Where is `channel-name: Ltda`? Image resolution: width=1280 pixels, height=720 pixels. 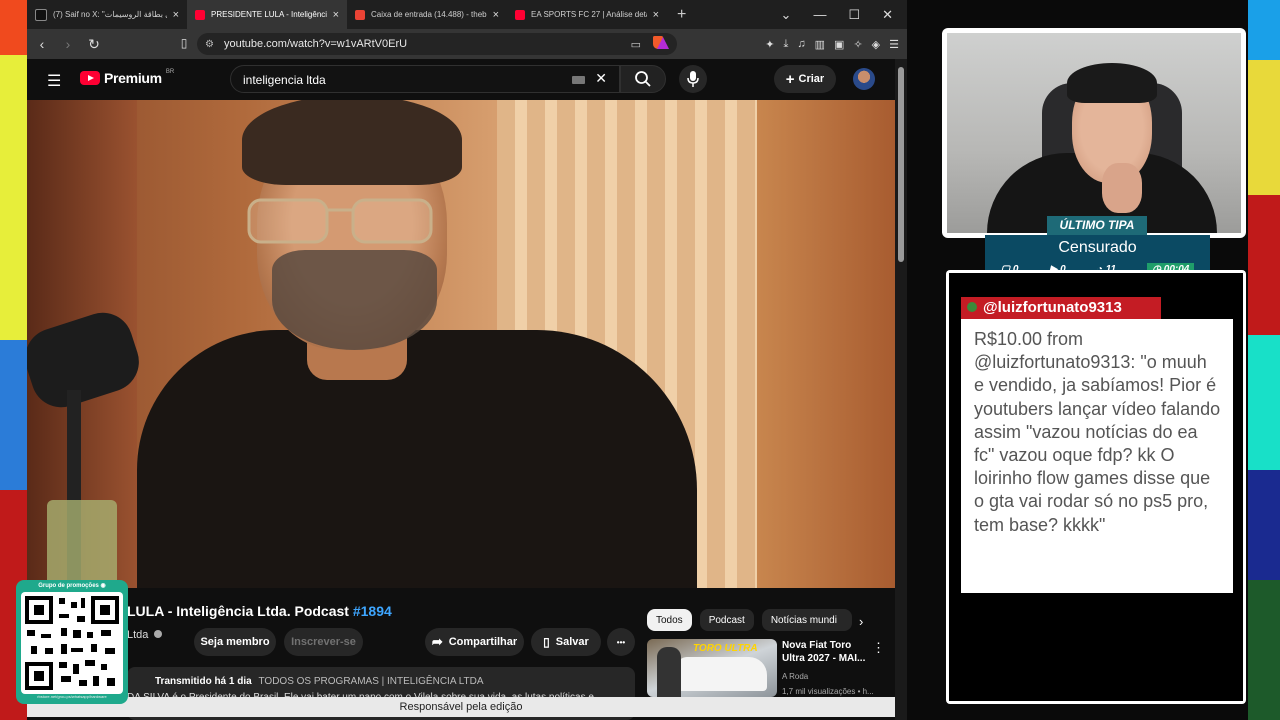
channel-name: Ltda is located at coordinates (145, 635).